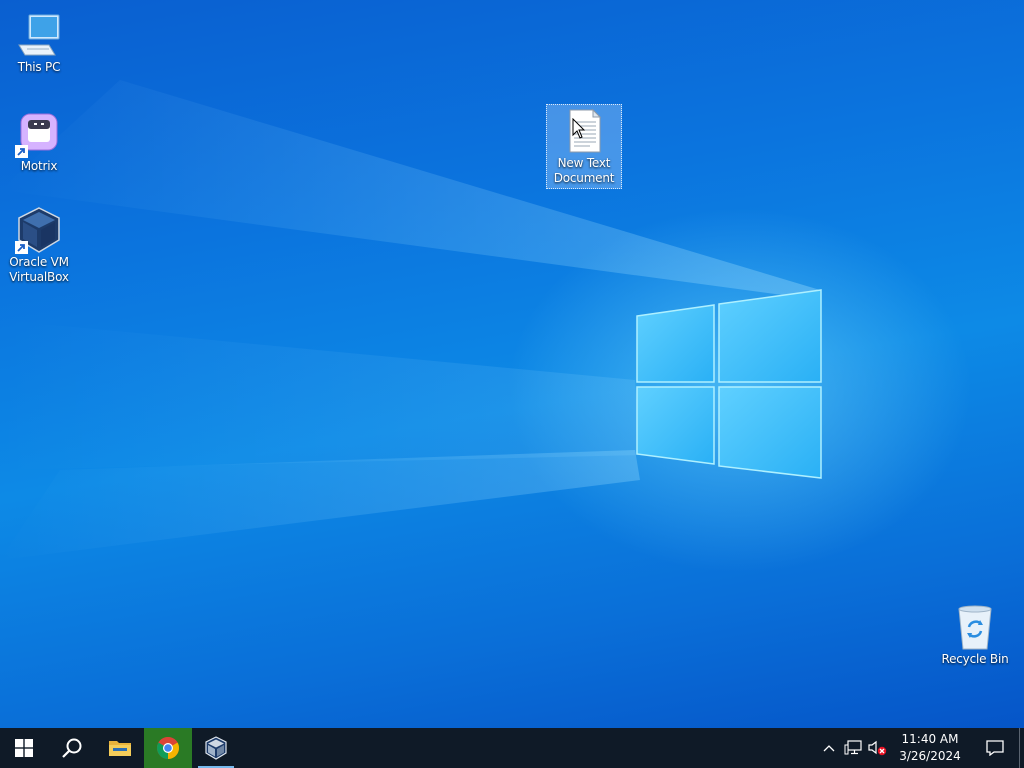 The image size is (1024, 768). What do you see at coordinates (930, 748) in the screenshot?
I see `clock: 11:40 AM 3/26/2024` at bounding box center [930, 748].